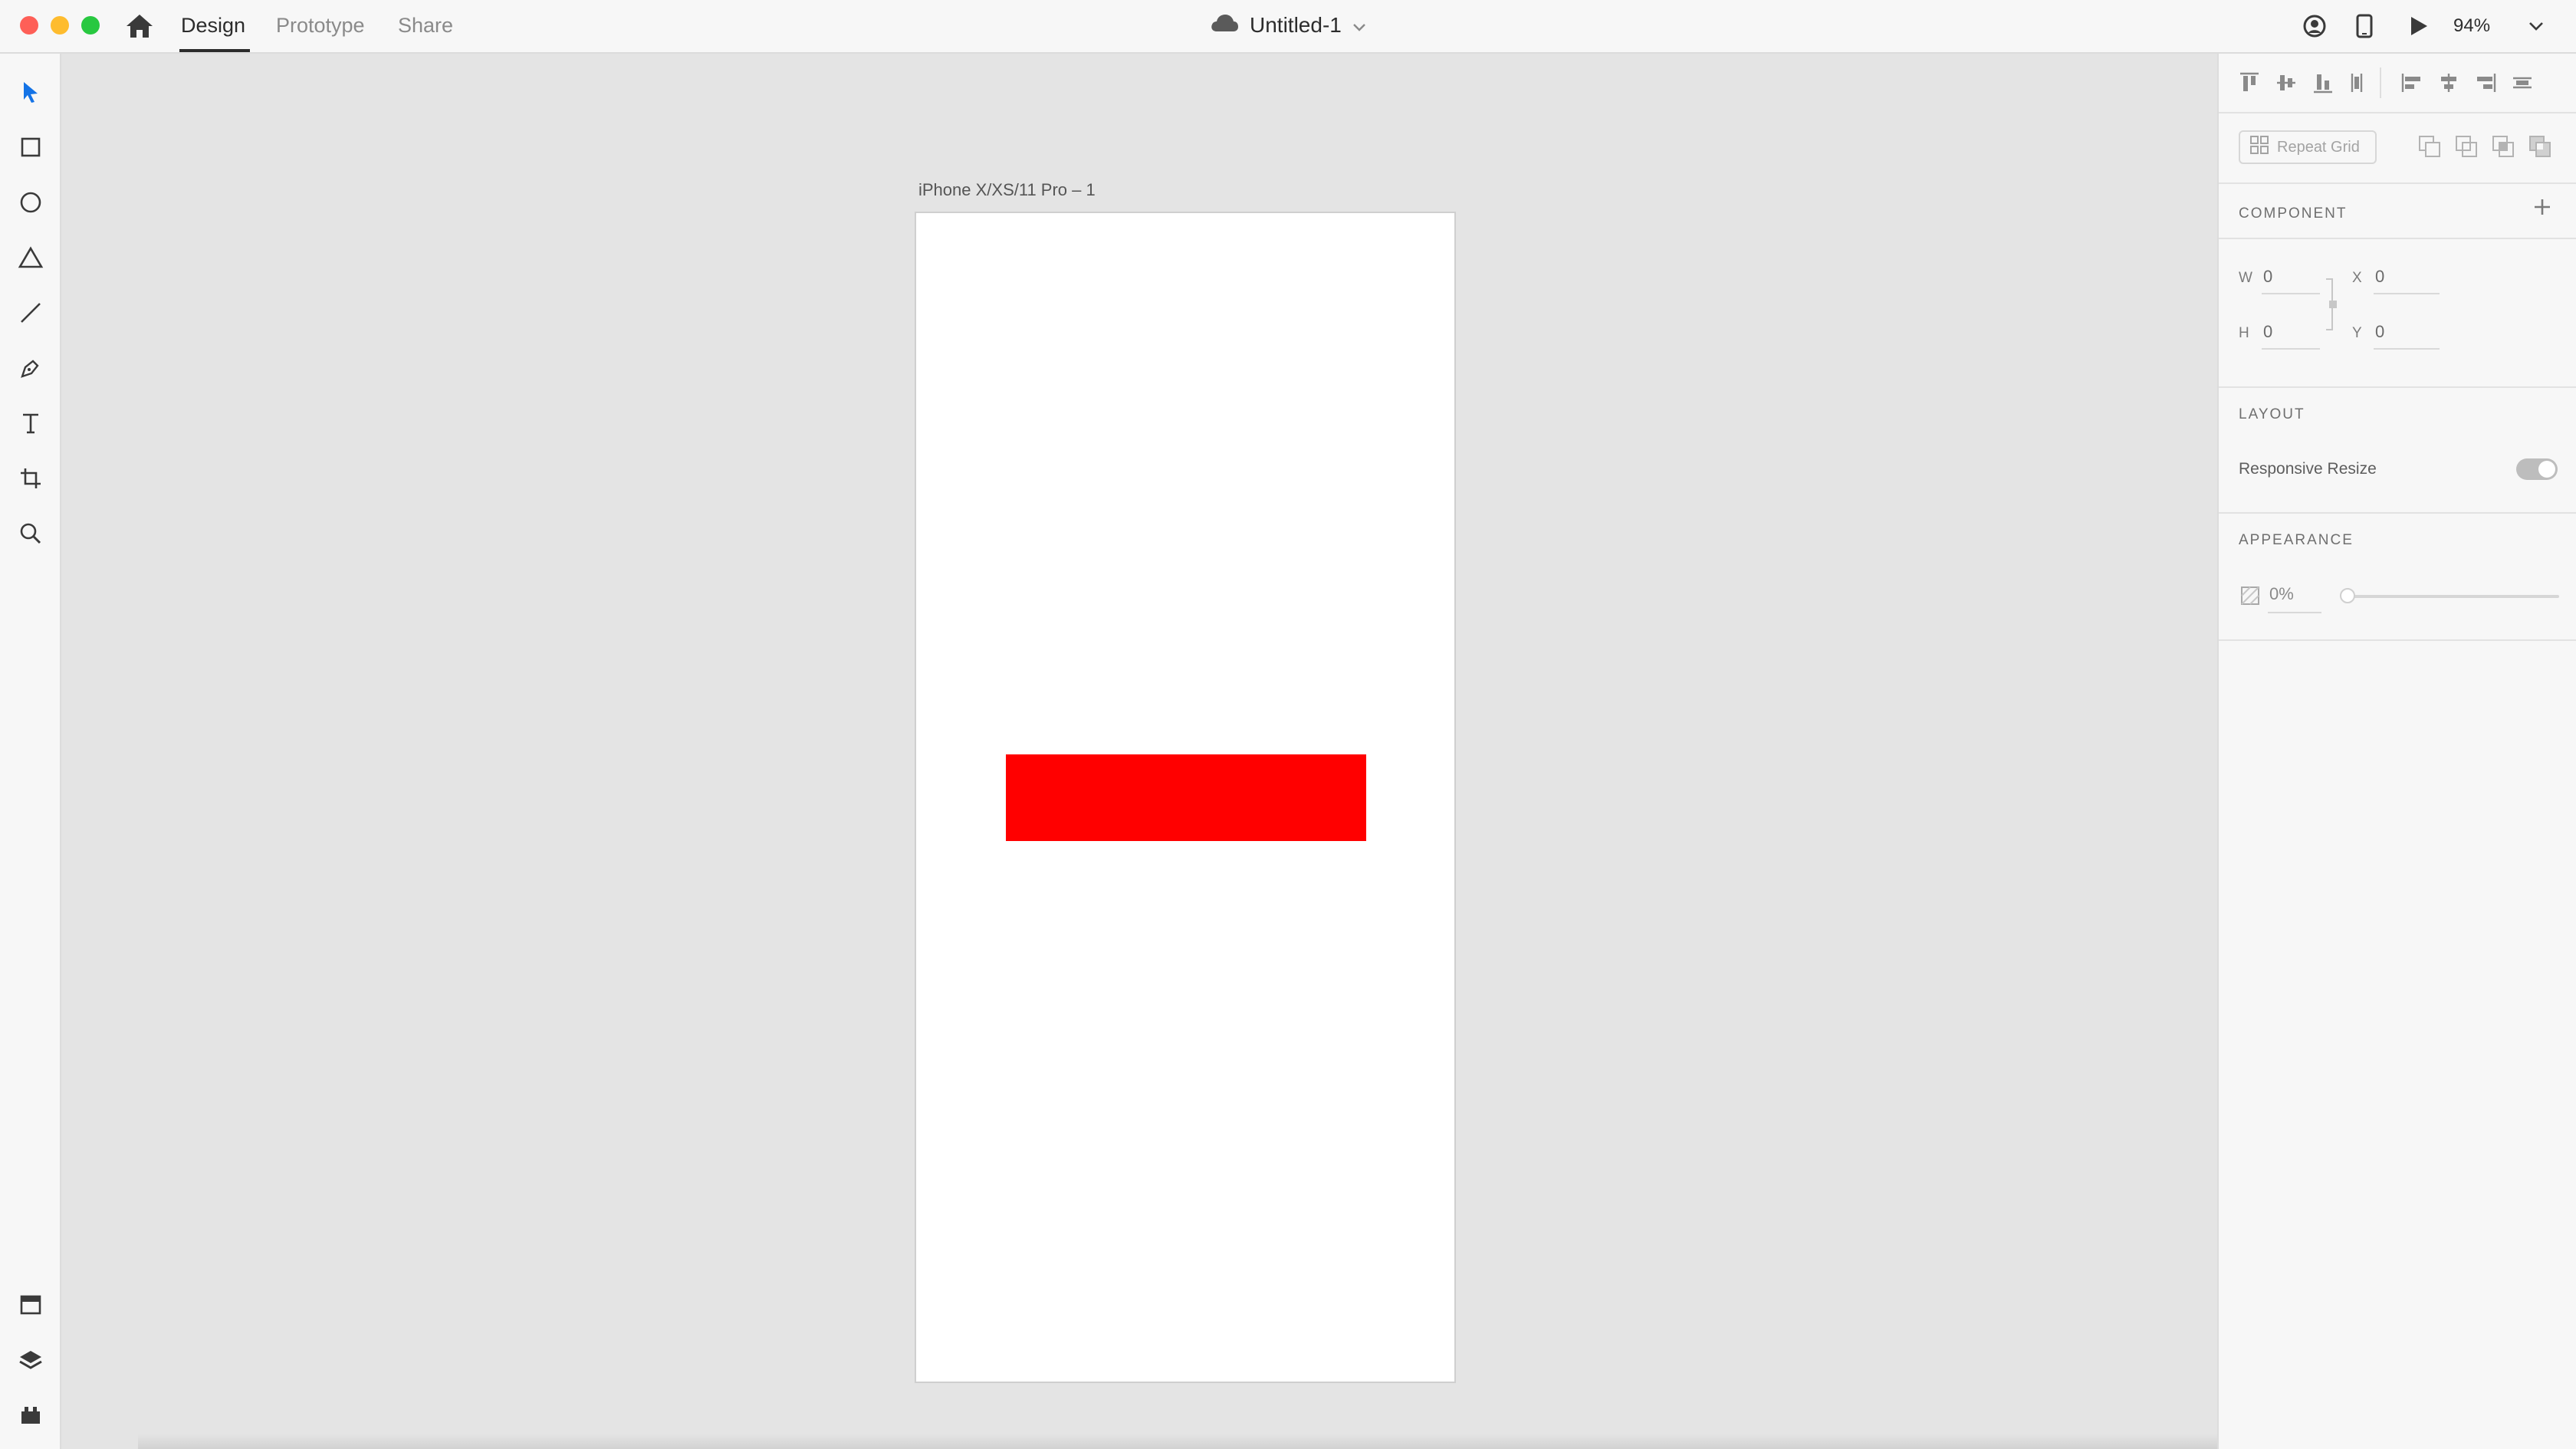 This screenshot has width=2576, height=1449. I want to click on height-label: H, so click(2244, 333).